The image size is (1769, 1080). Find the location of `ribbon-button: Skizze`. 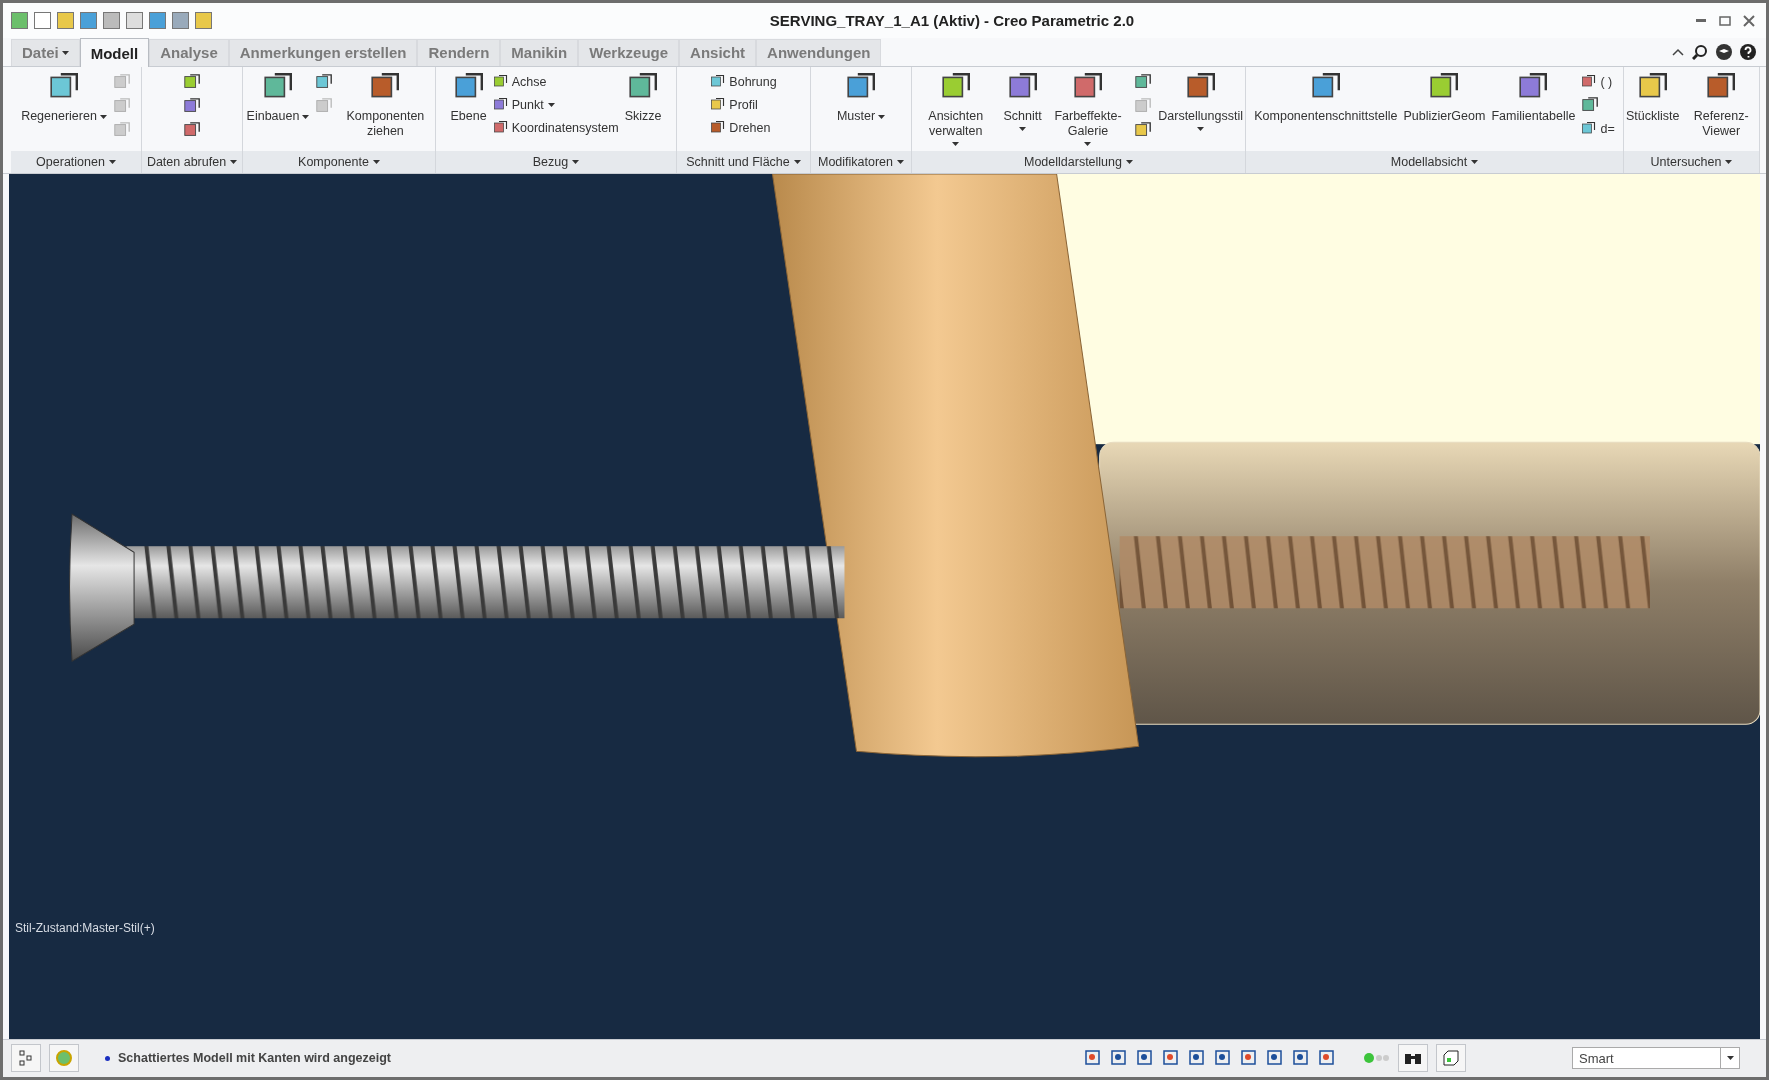

ribbon-button: Skizze is located at coordinates (643, 98).